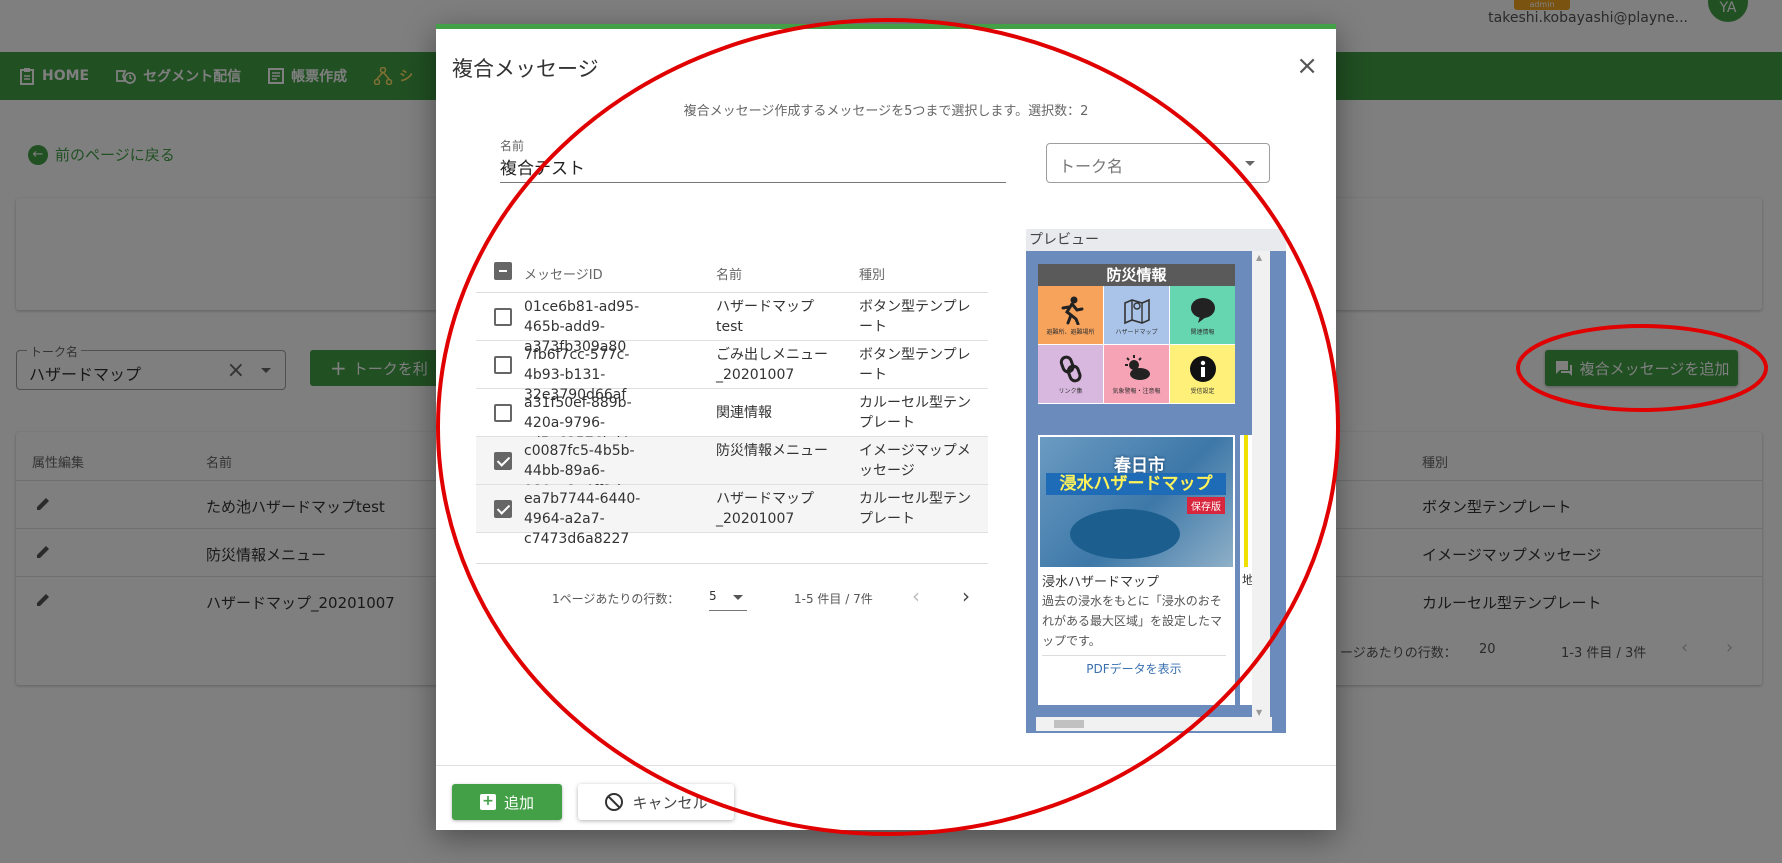  I want to click on tile-label: 受信設定, so click(1202, 391).